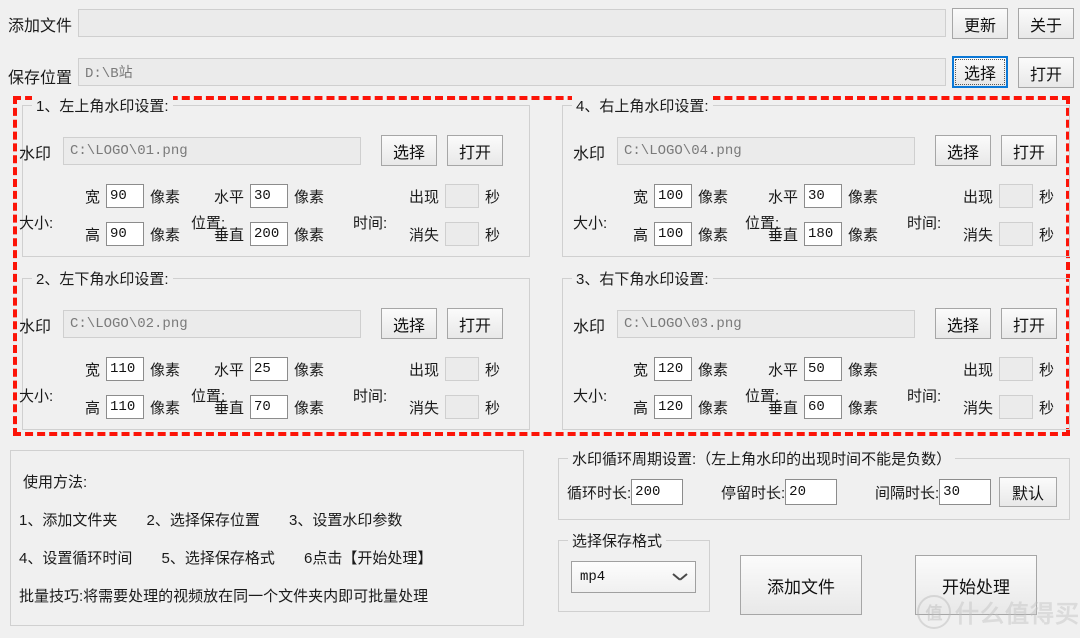 The width and height of the screenshot is (1080, 638). I want to click on panel-top-right-height-input: 100, so click(673, 234).